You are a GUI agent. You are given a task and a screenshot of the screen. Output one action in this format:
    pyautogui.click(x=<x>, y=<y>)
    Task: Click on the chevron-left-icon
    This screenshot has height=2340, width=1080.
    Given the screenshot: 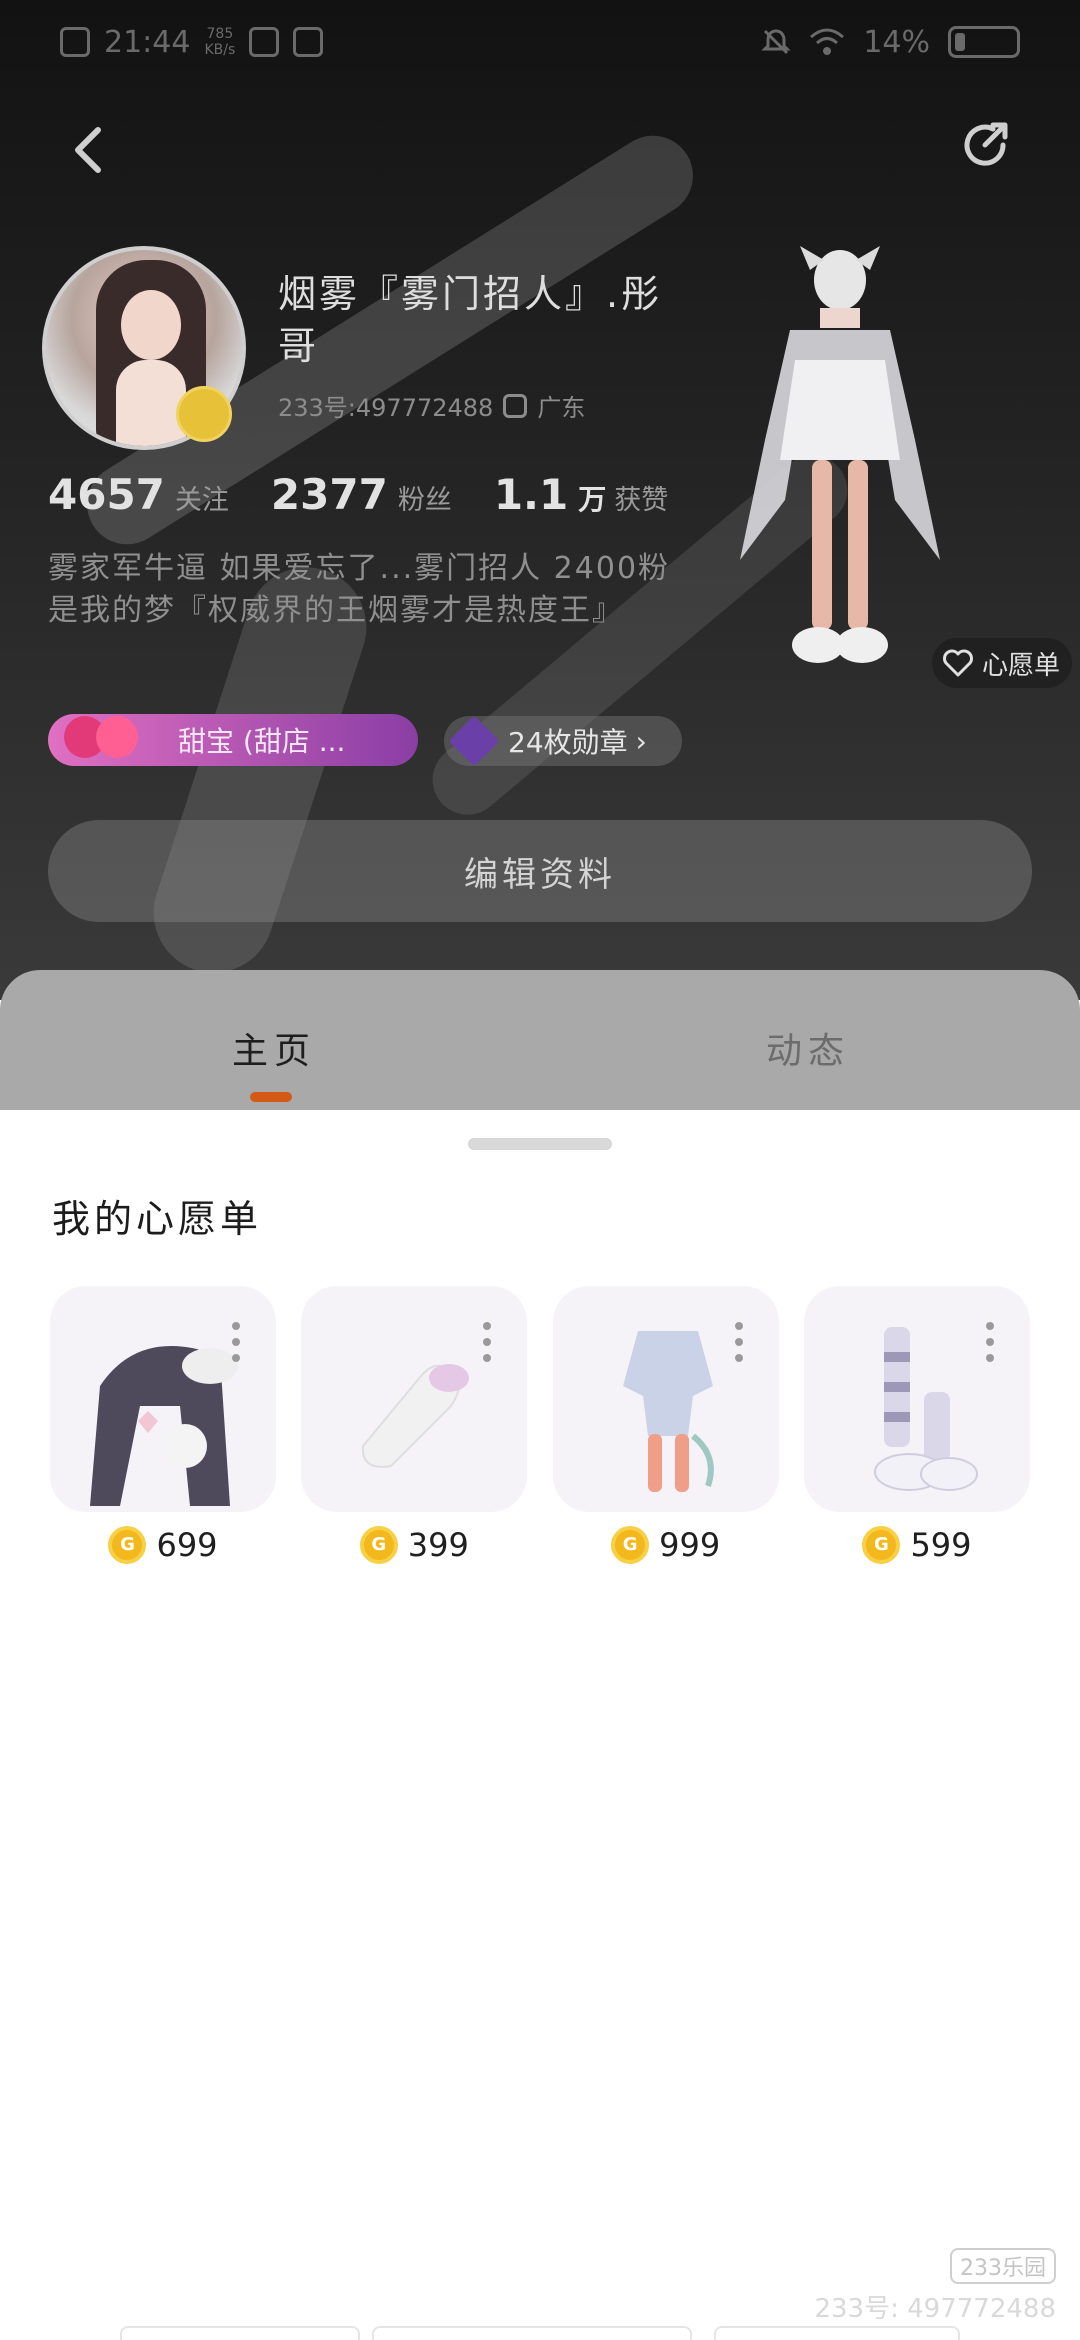 What is the action you would take?
    pyautogui.click(x=88, y=150)
    